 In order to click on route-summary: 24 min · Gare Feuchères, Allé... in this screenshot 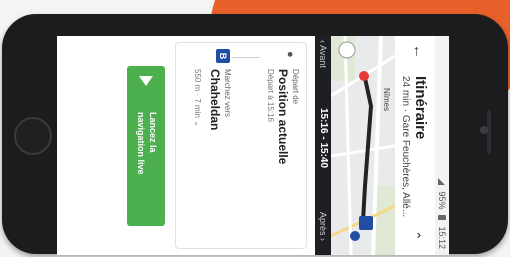, I will do `click(405, 147)`.